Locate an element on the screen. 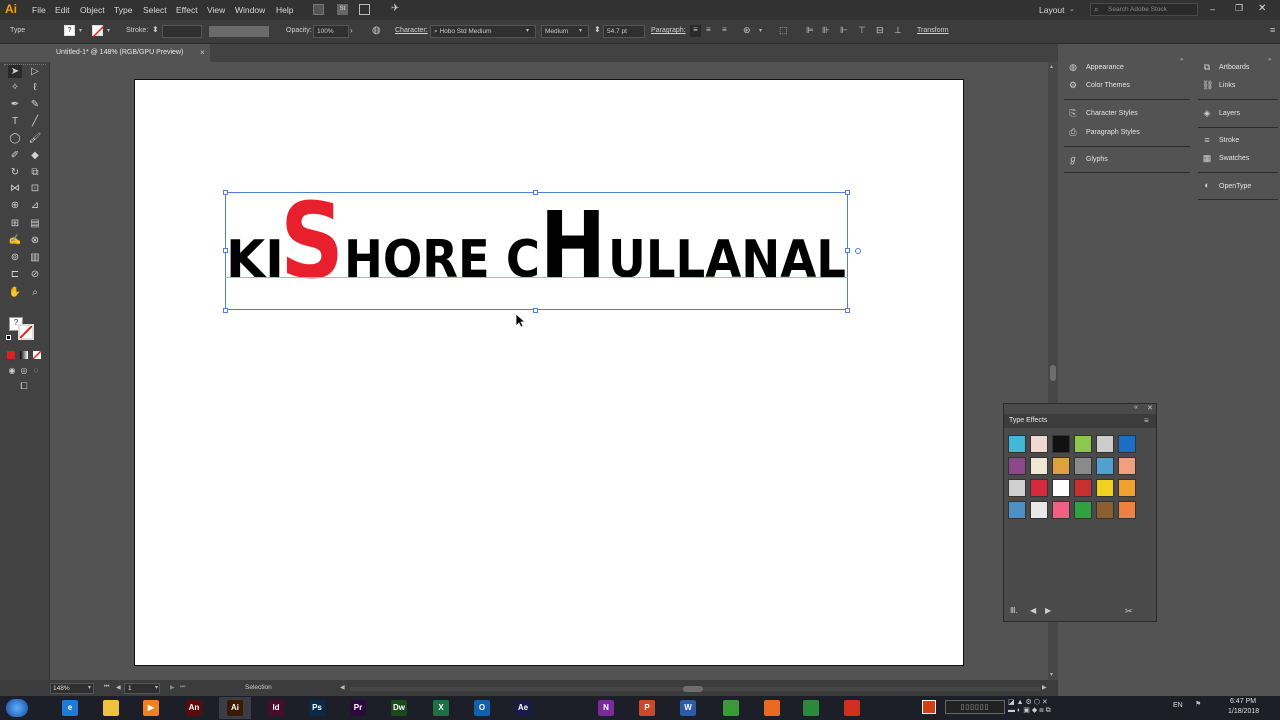 Image resolution: width=1280 pixels, height=720 pixels. align-right-icon: ≡ is located at coordinates (724, 29).